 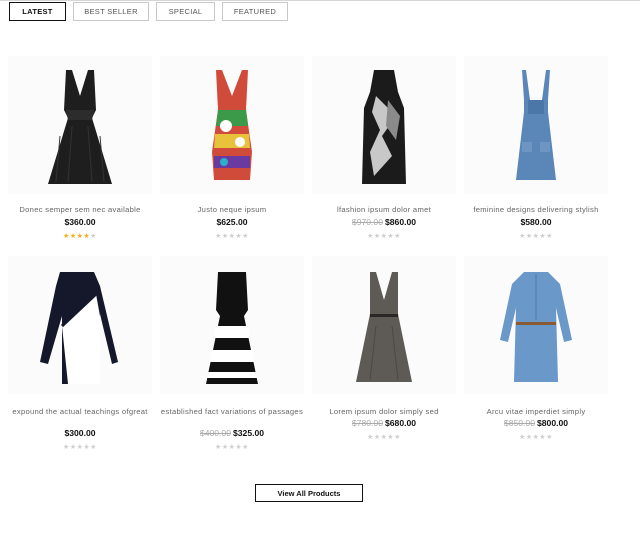 What do you see at coordinates (309, 493) in the screenshot?
I see `view-all-products-button: View All Products` at bounding box center [309, 493].